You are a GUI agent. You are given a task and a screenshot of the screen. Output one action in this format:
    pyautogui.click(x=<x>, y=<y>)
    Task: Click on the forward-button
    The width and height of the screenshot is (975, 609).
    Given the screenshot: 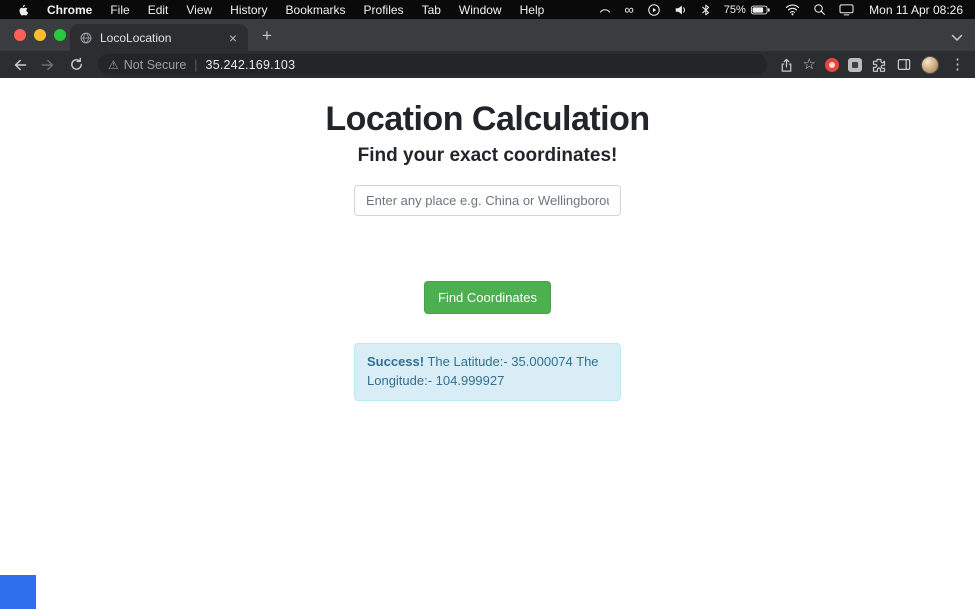 What is the action you would take?
    pyautogui.click(x=48, y=65)
    